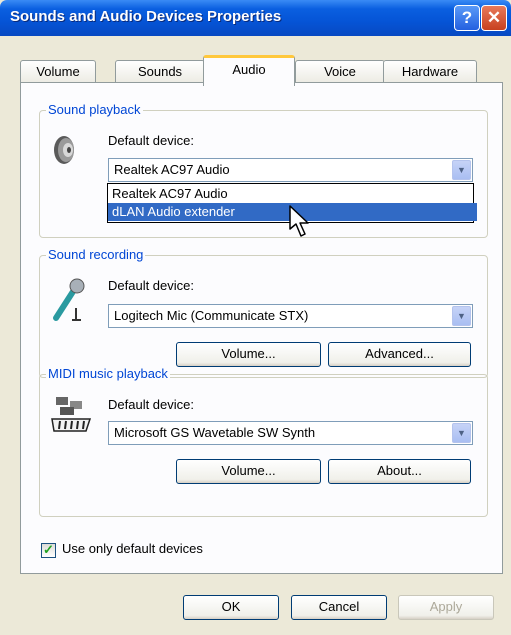 The height and width of the screenshot is (635, 511). Describe the element at coordinates (249, 70) in the screenshot. I see `tab-audio: Audio` at that location.